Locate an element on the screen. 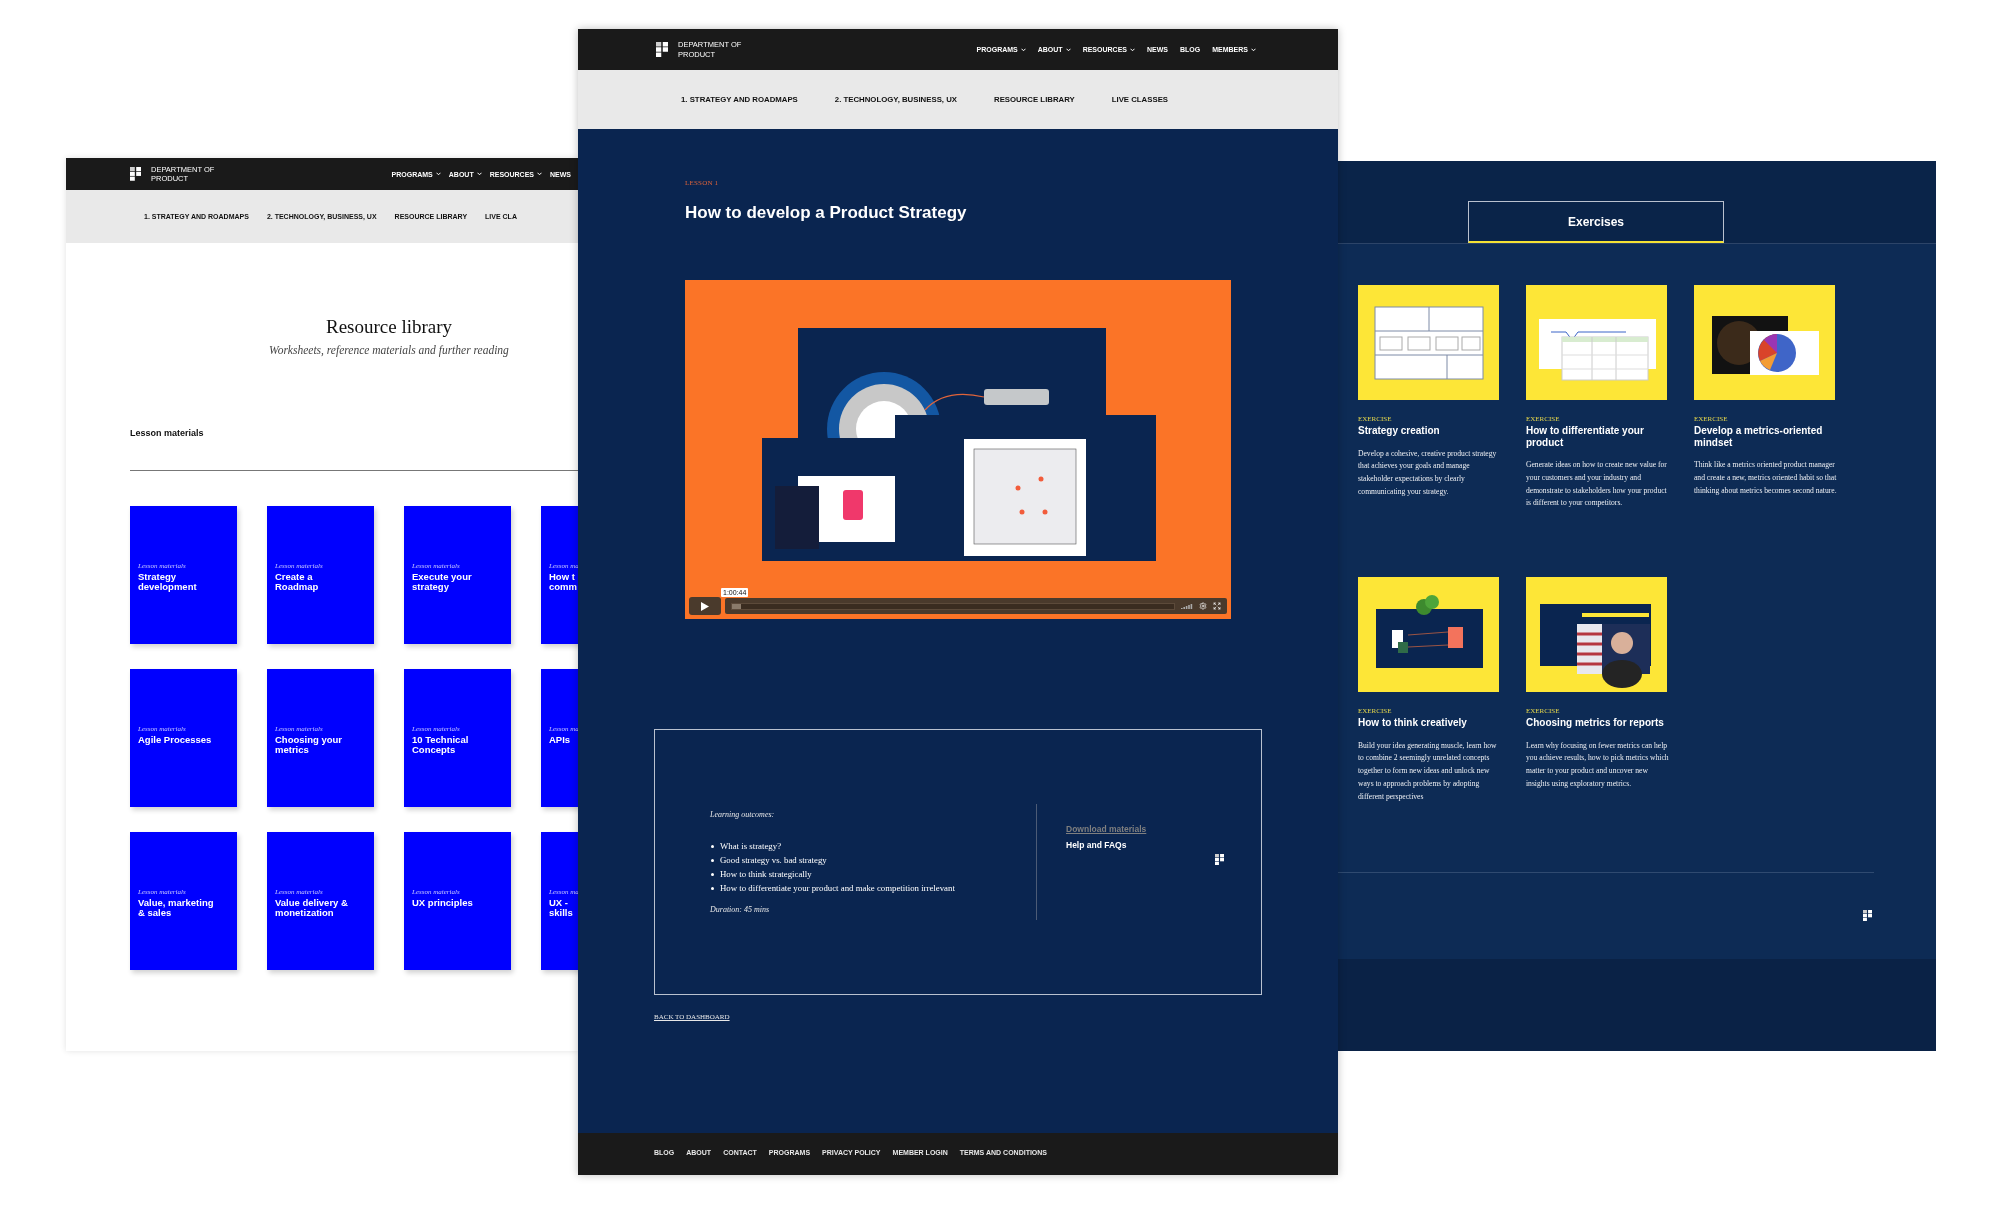  card-title: How to think creatively is located at coordinates (1412, 723).